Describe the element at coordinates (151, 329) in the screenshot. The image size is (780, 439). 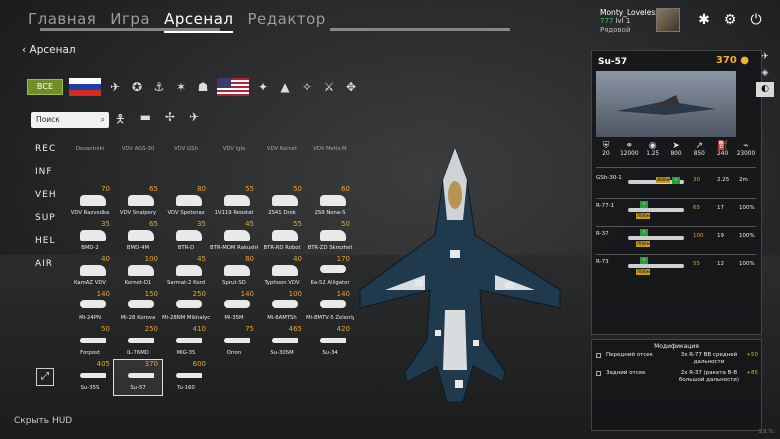
I see `unit-cost: 250` at that location.